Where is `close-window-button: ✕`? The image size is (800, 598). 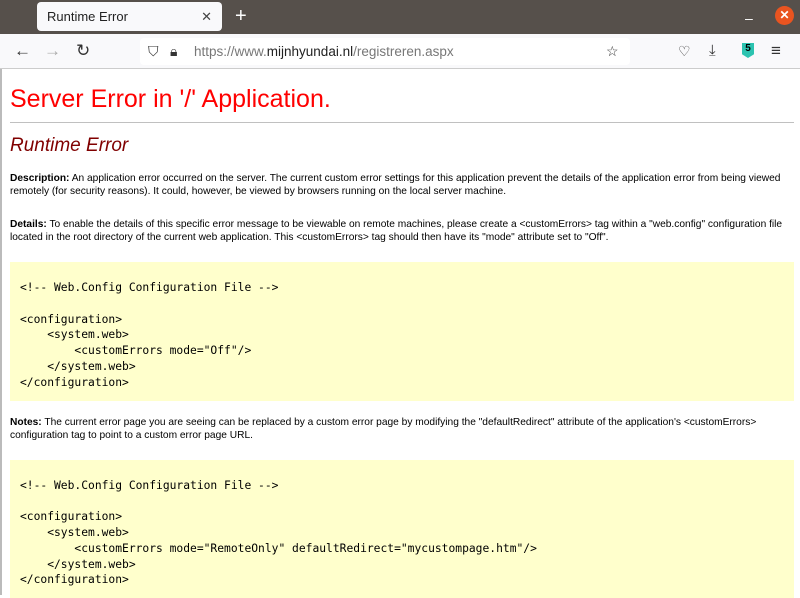 close-window-button: ✕ is located at coordinates (784, 15).